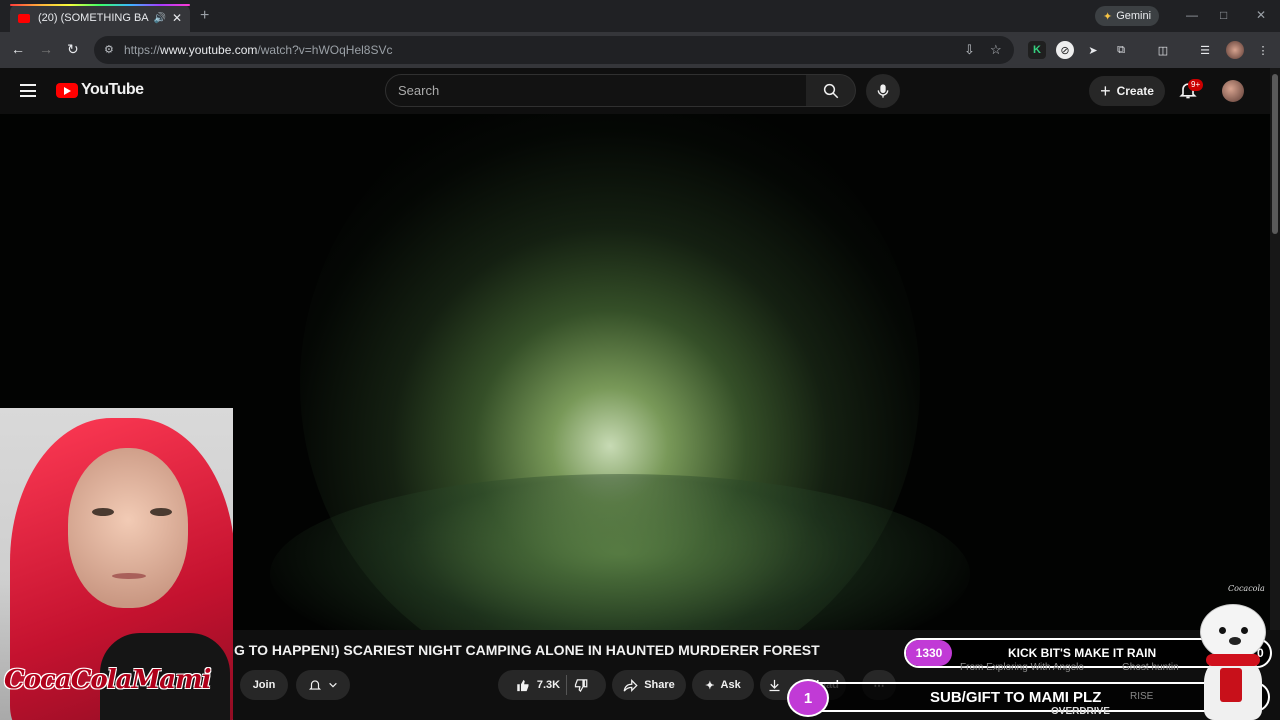 The image size is (1280, 720). What do you see at coordinates (1246, 588) in the screenshot?
I see `bear-brand-label: Cocacola` at bounding box center [1246, 588].